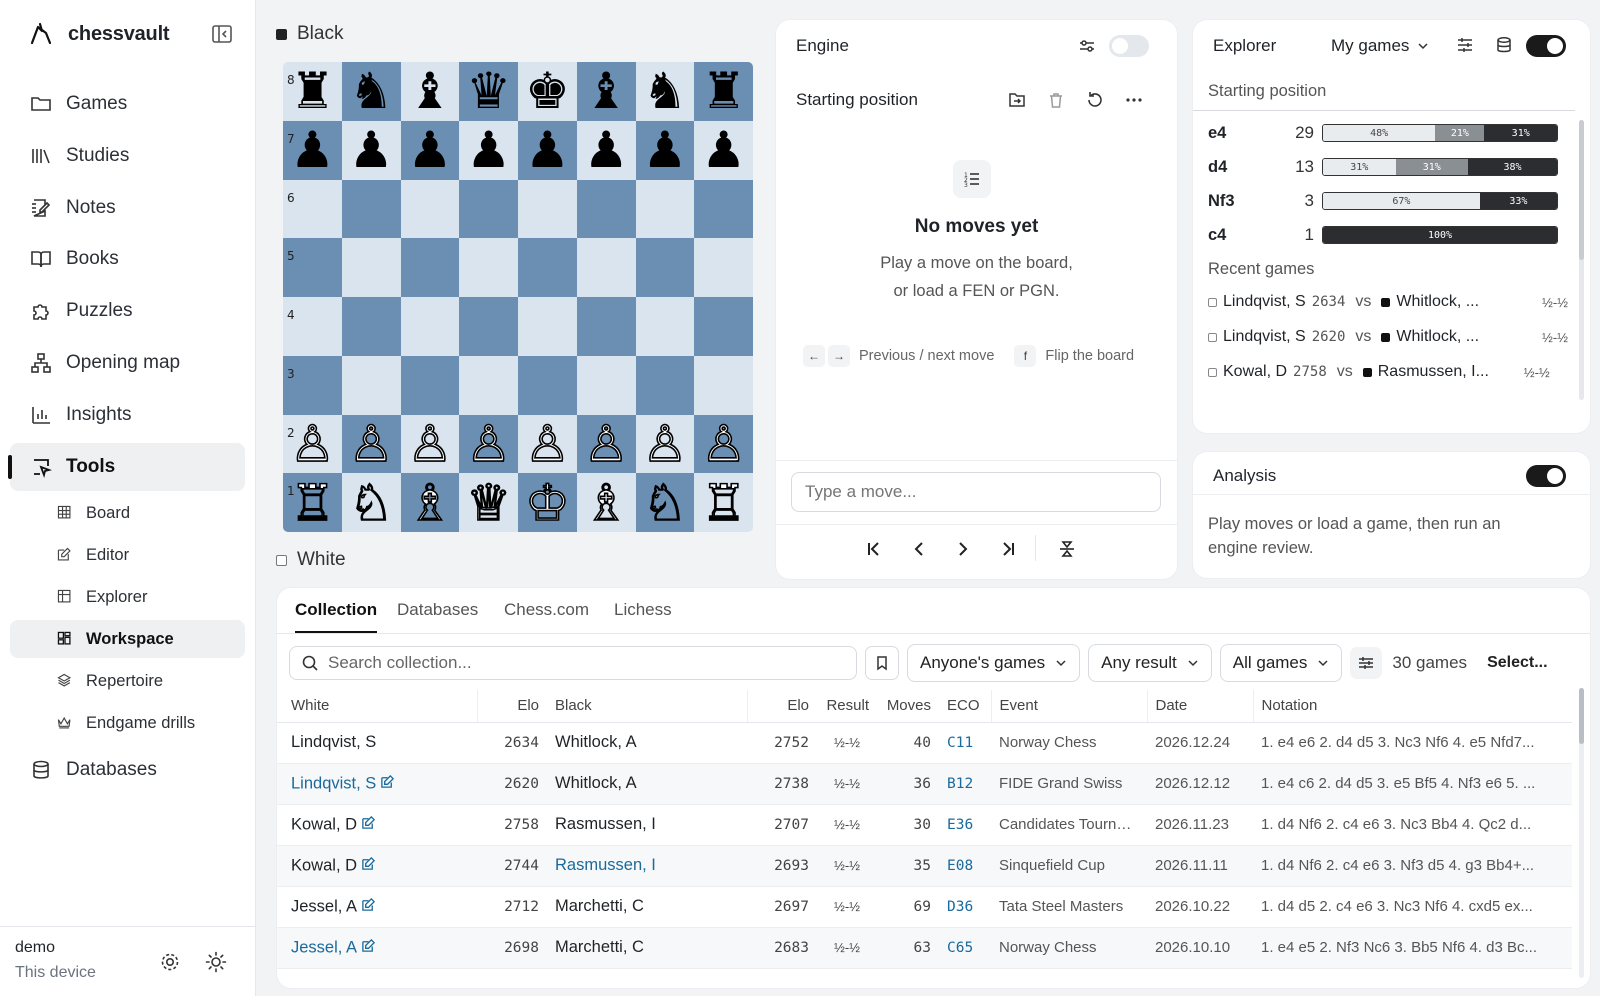 The image size is (1600, 996). I want to click on cell-black: Marchetti, C, so click(647, 907).